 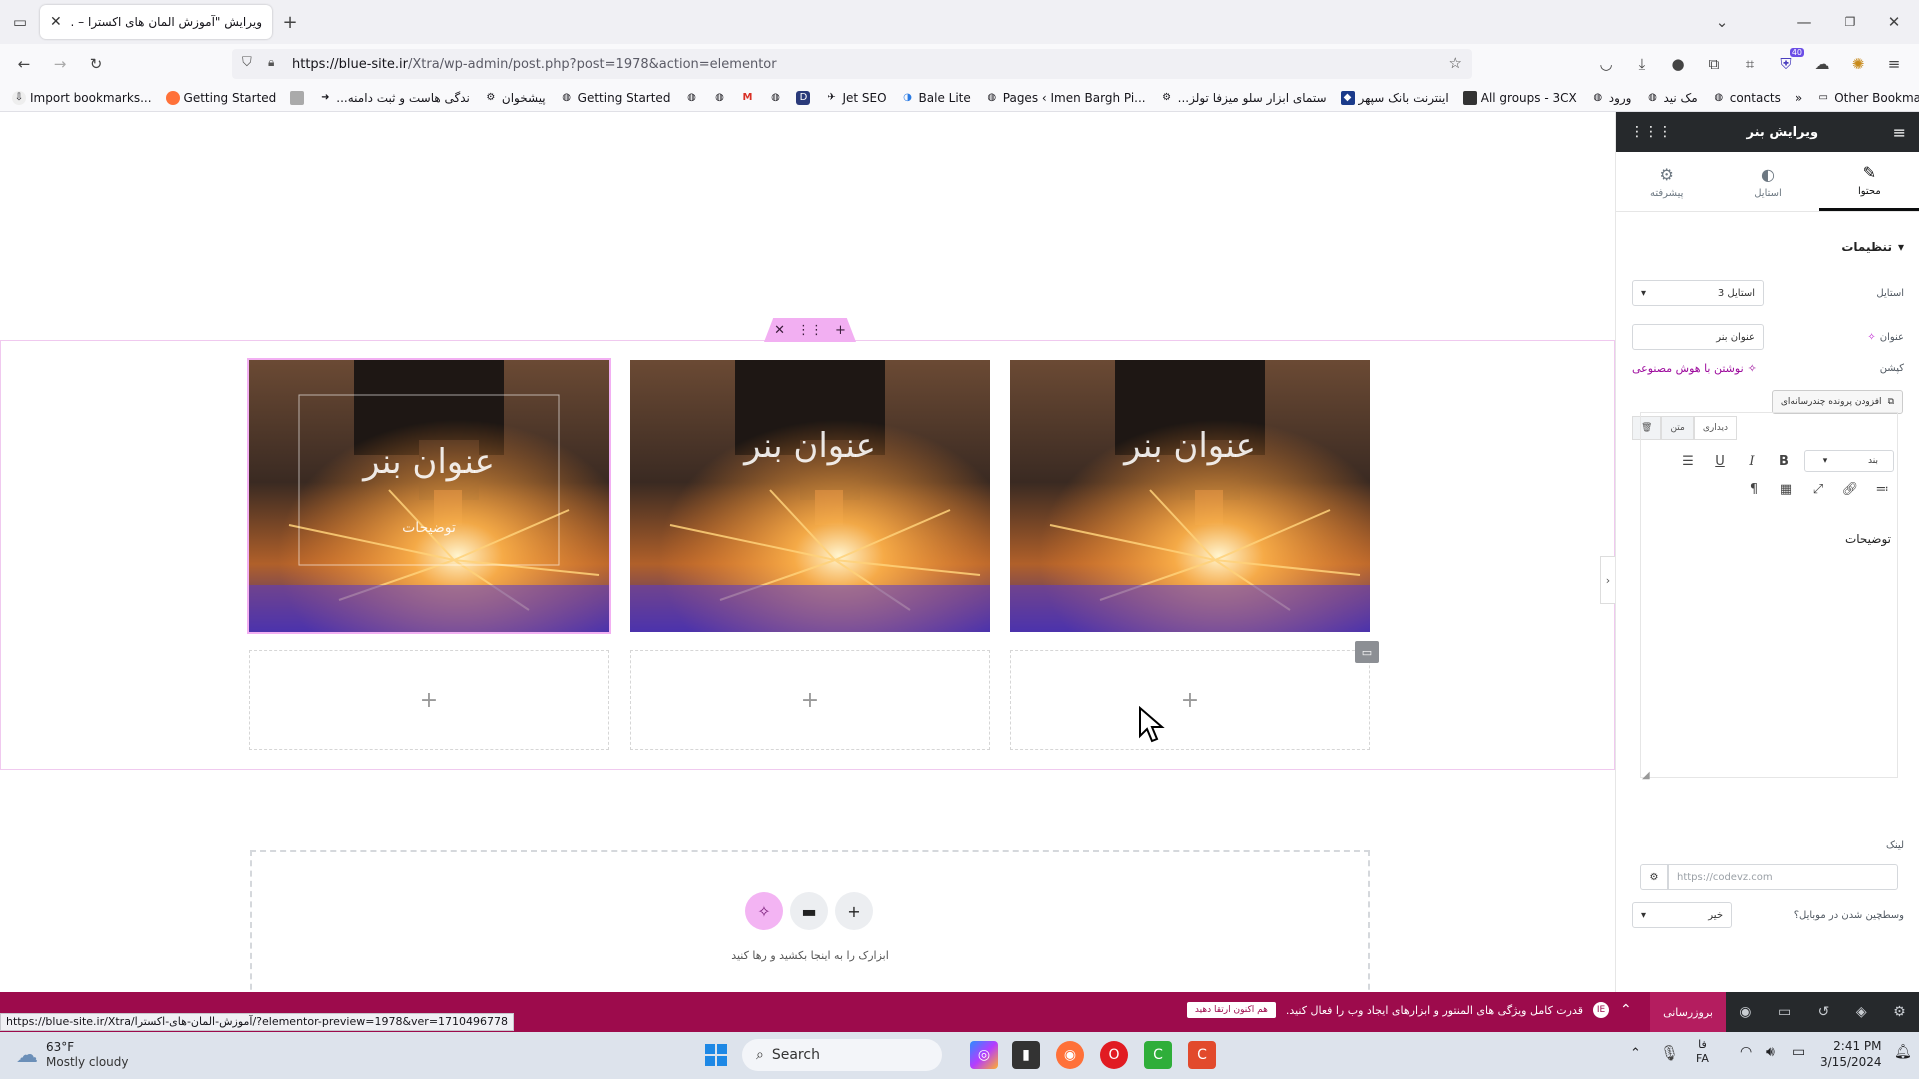 I want to click on navigator-layers-icon: ◈, so click(x=1861, y=1012).